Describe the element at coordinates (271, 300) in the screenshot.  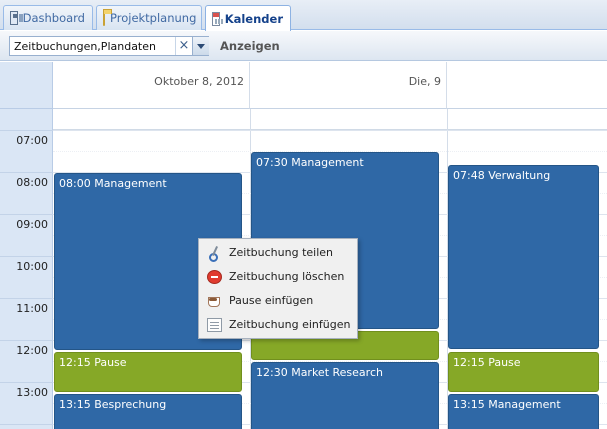
I see `menu-item-label: Pause einfügen` at that location.